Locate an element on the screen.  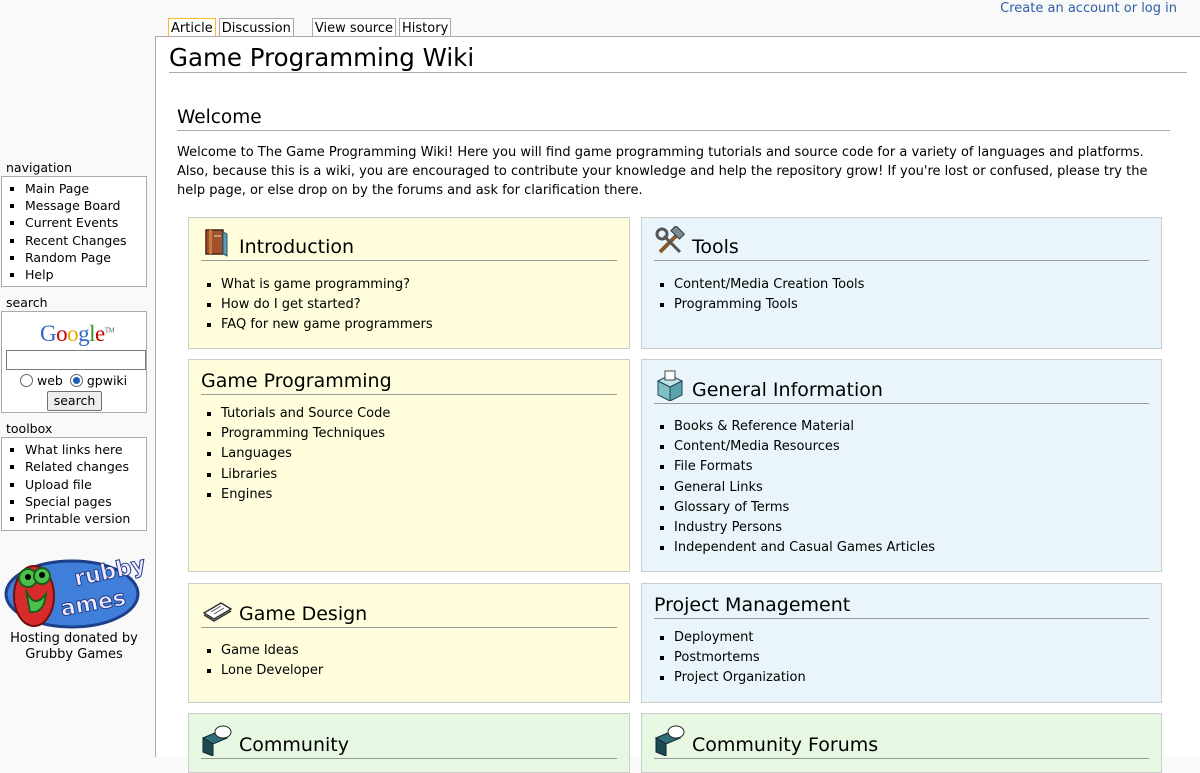
nav-item-recent-changes: Recent Changes is located at coordinates (85, 240).